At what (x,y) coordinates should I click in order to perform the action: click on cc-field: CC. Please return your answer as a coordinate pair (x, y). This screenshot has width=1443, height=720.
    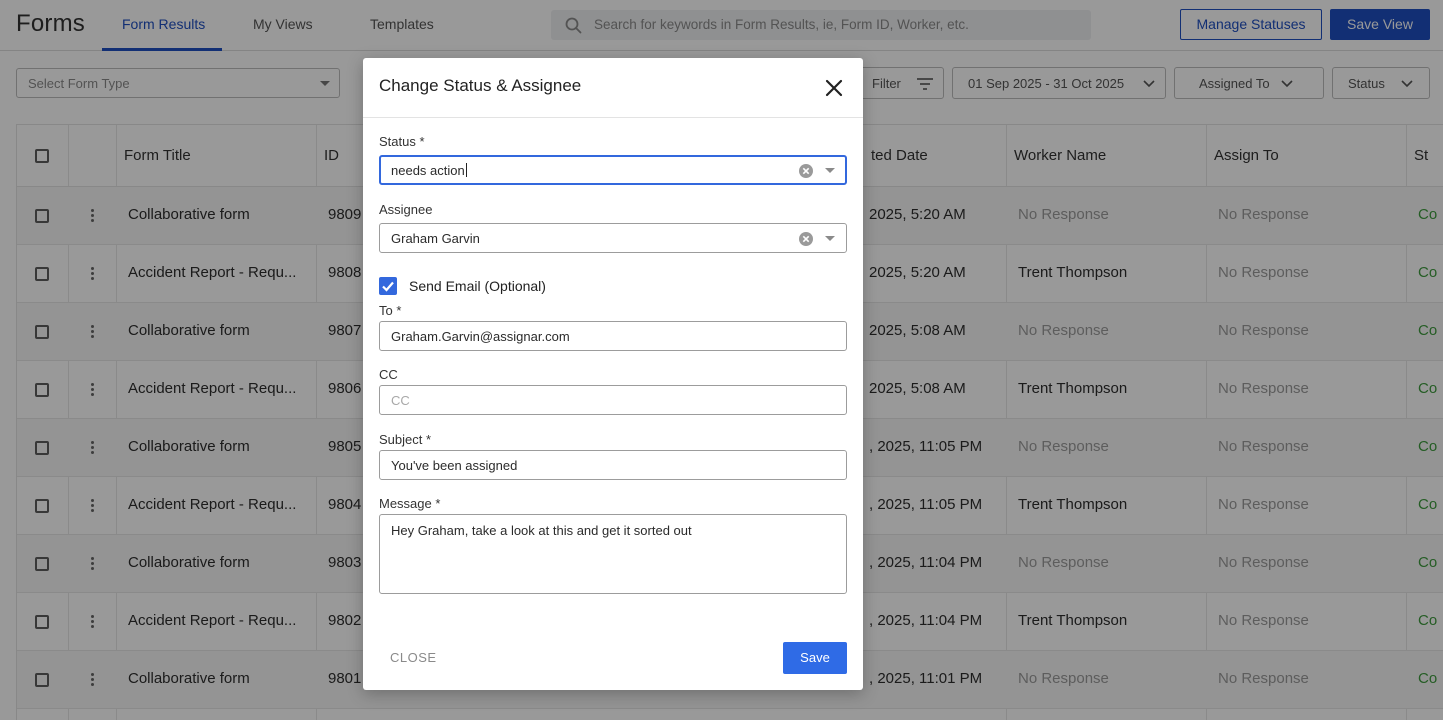
    Looking at the image, I should click on (613, 400).